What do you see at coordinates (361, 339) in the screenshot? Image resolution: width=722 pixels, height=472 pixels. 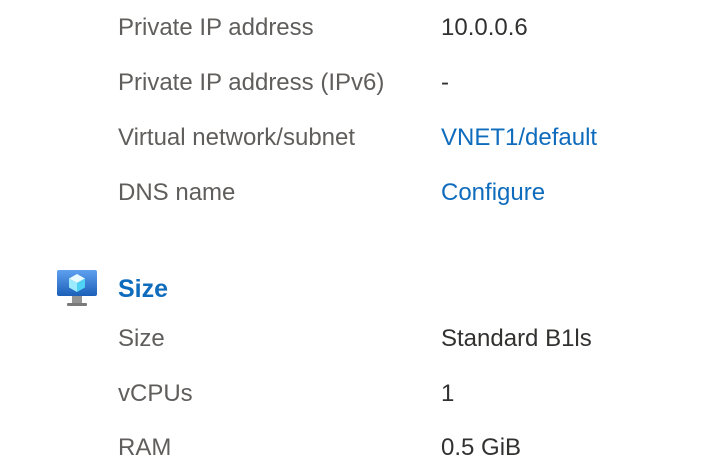 I see `property-row-size: Size Standard B1ls` at bounding box center [361, 339].